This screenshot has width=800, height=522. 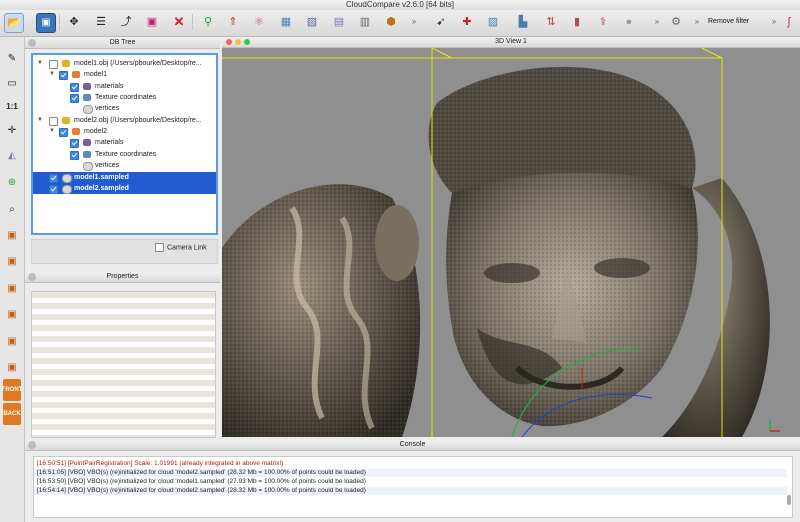 What do you see at coordinates (122, 43) in the screenshot?
I see `db-tree-header: DB Tree` at bounding box center [122, 43].